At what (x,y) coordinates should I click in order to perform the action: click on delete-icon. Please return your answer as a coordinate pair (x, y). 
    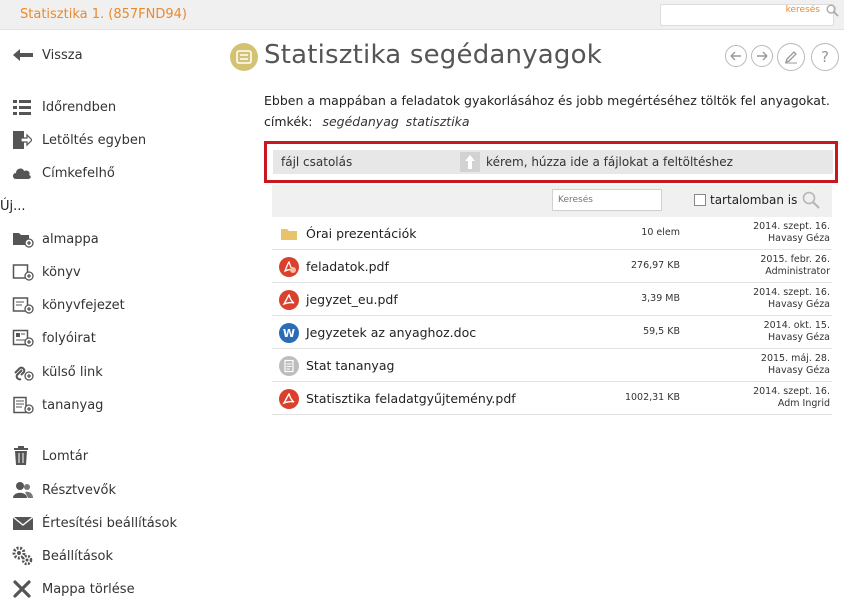
    Looking at the image, I should click on (24, 589).